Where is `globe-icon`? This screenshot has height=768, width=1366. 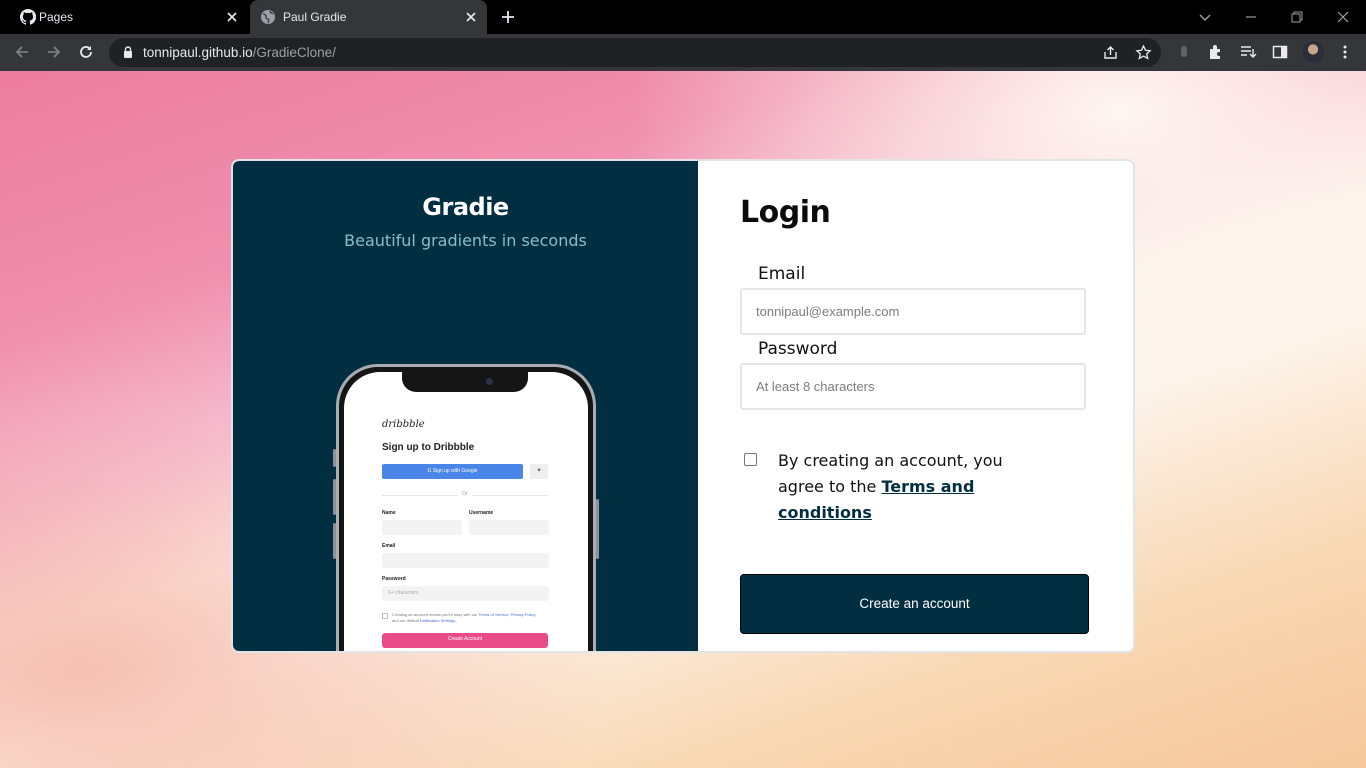
globe-icon is located at coordinates (268, 17).